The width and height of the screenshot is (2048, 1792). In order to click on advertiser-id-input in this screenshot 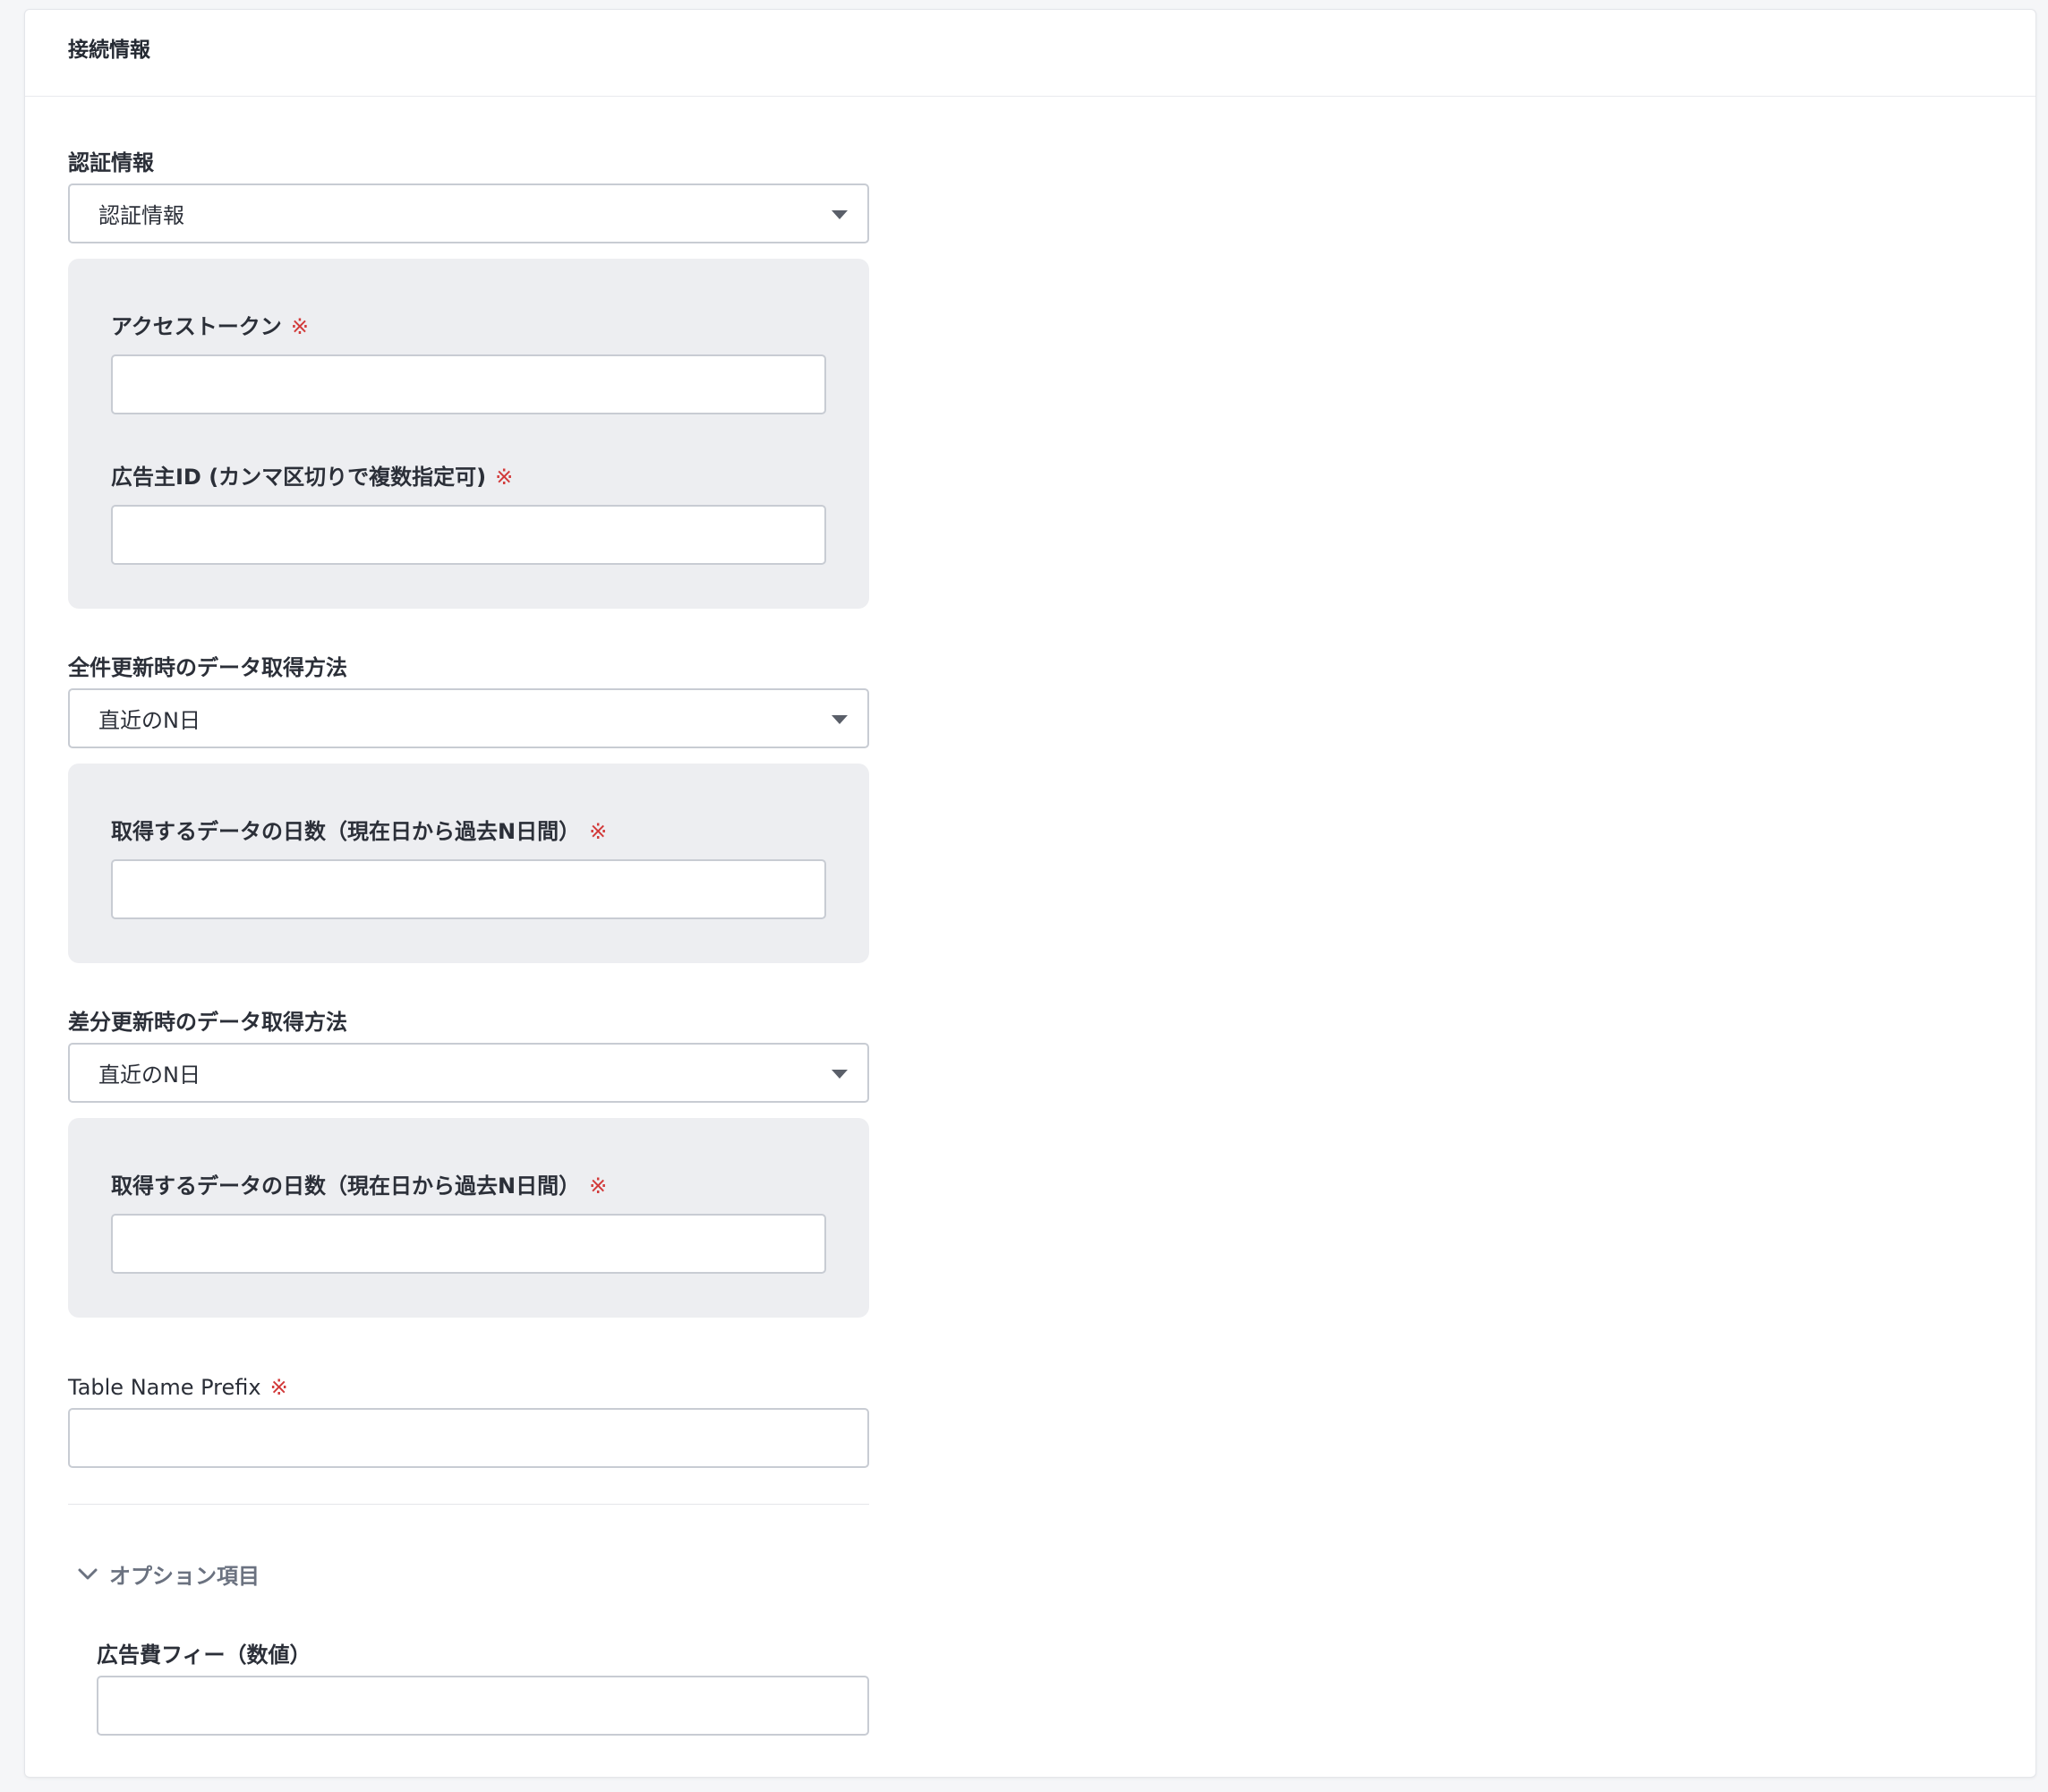, I will do `click(468, 535)`.